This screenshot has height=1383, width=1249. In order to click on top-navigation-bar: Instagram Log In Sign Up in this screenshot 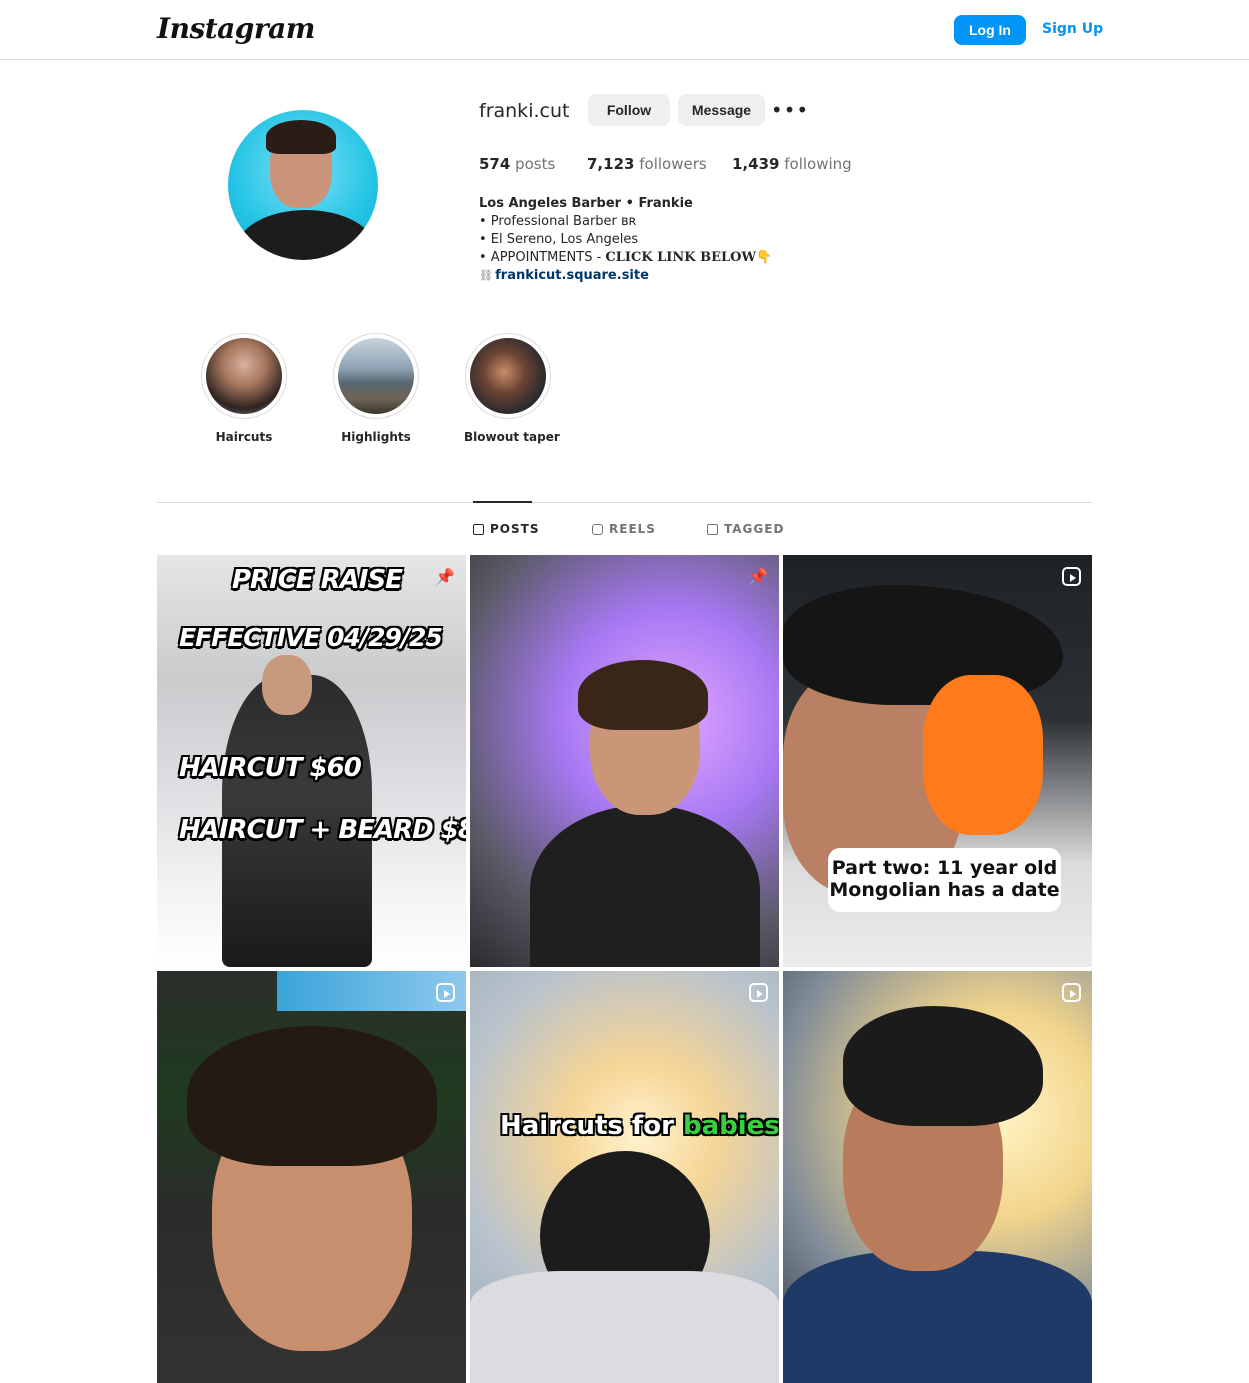, I will do `click(624, 30)`.